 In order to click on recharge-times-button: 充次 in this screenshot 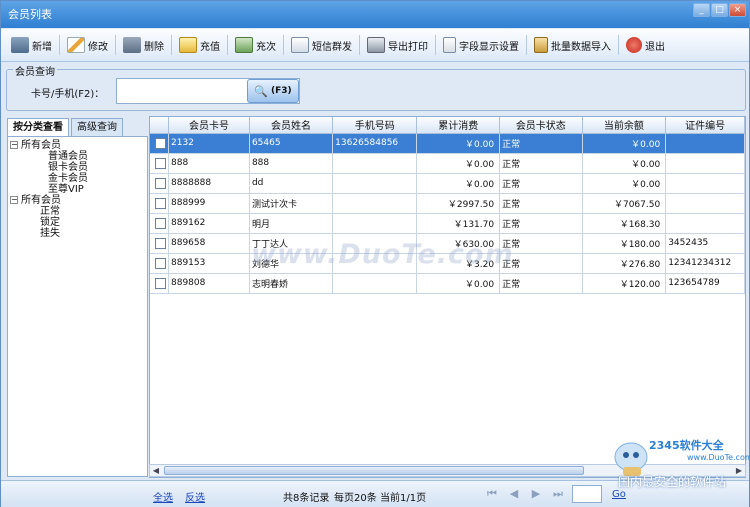, I will do `click(255, 45)`.